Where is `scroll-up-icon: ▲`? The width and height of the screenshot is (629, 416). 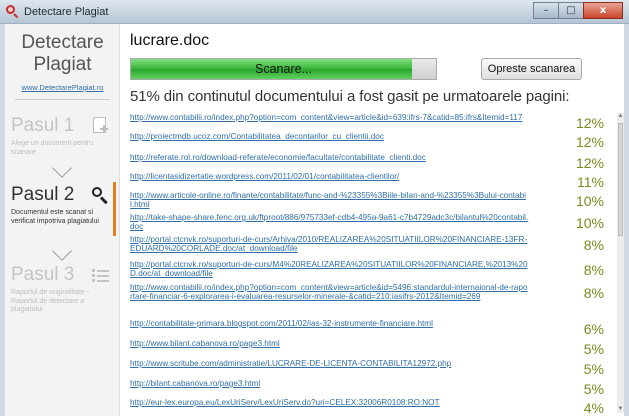 scroll-up-icon: ▲ is located at coordinates (620, 116).